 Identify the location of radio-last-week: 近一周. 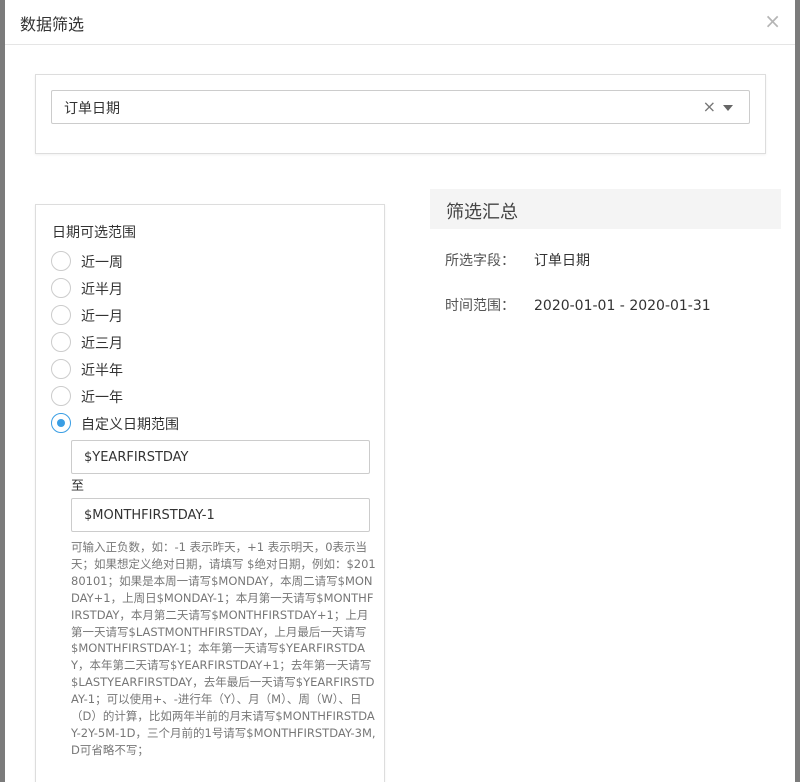
(201, 261).